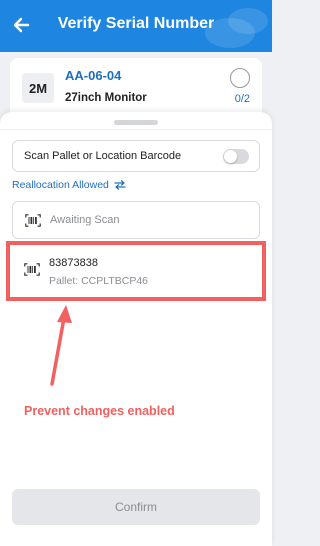  Describe the element at coordinates (120, 185) in the screenshot. I see `swap-arrows-icon` at that location.